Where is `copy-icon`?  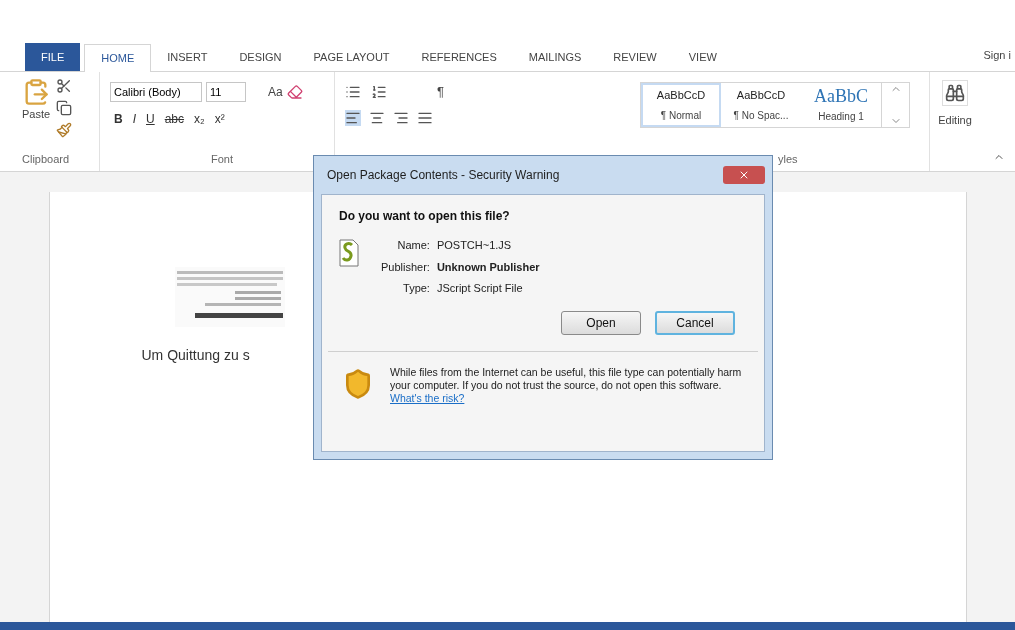
copy-icon is located at coordinates (64, 108).